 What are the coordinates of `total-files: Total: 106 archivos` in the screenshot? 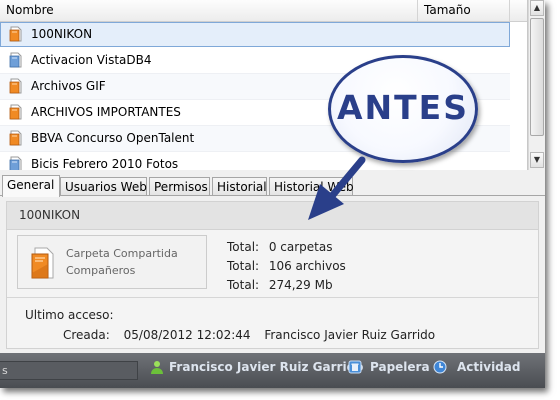 It's located at (286, 266).